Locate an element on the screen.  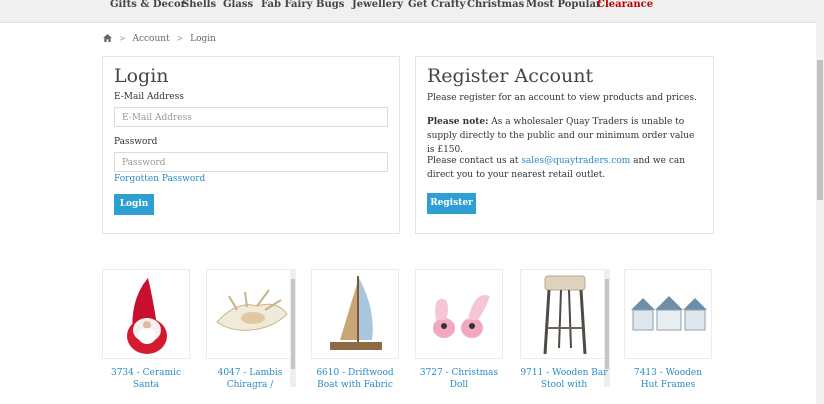
page-scrollbar-thumb is located at coordinates (820, 130).